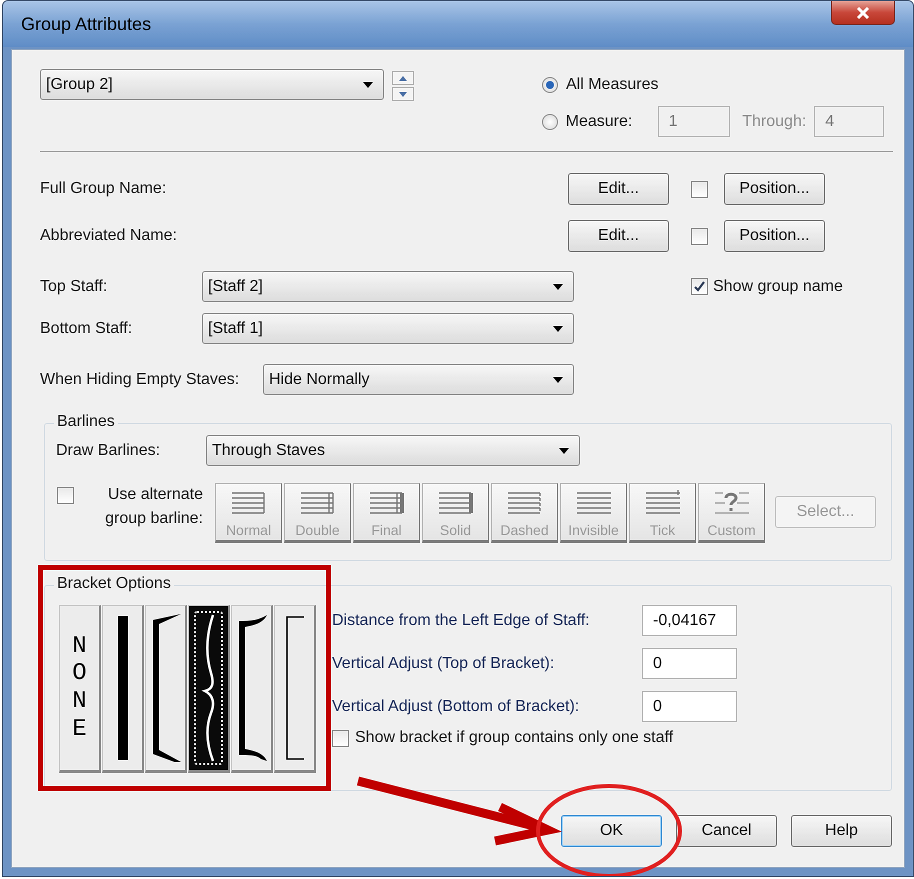 The image size is (914, 879). I want to click on through-label: Through:, so click(774, 121).